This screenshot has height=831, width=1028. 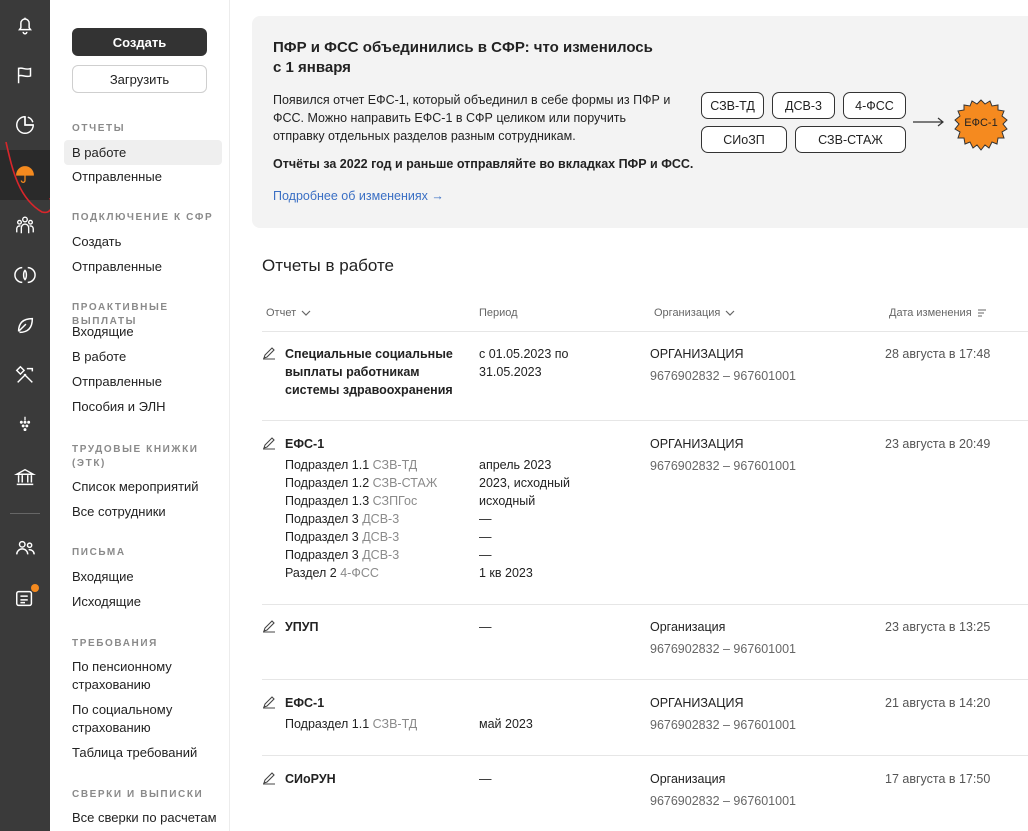 What do you see at coordinates (147, 407) in the screenshot?
I see `sidebar-item-benefits-eln: Пособия и ЭЛН` at bounding box center [147, 407].